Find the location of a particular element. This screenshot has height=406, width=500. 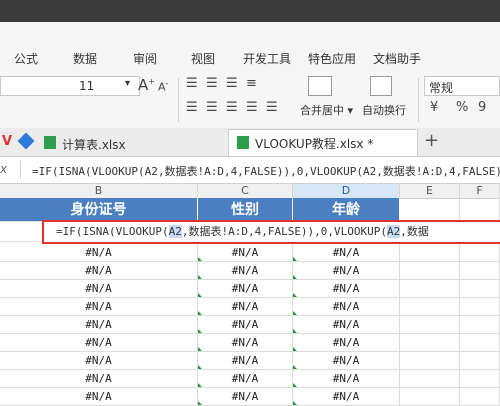

orientation-icon: ≡ is located at coordinates (251, 83).